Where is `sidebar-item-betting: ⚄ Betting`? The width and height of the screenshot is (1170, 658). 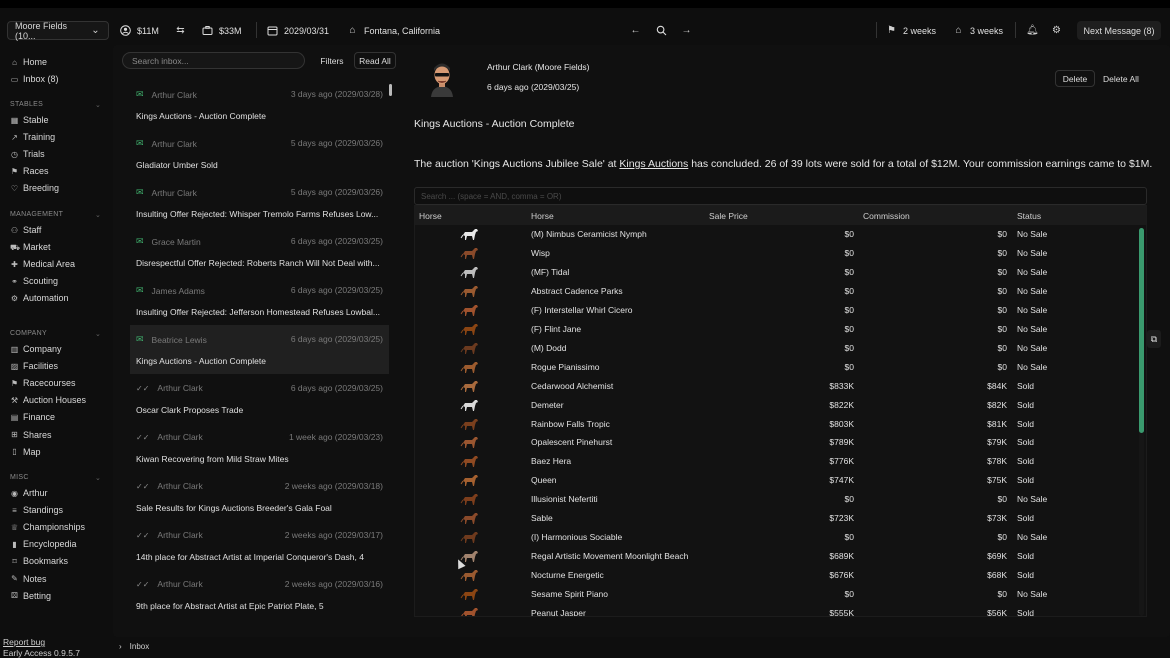 sidebar-item-betting: ⚄ Betting is located at coordinates (30, 596).